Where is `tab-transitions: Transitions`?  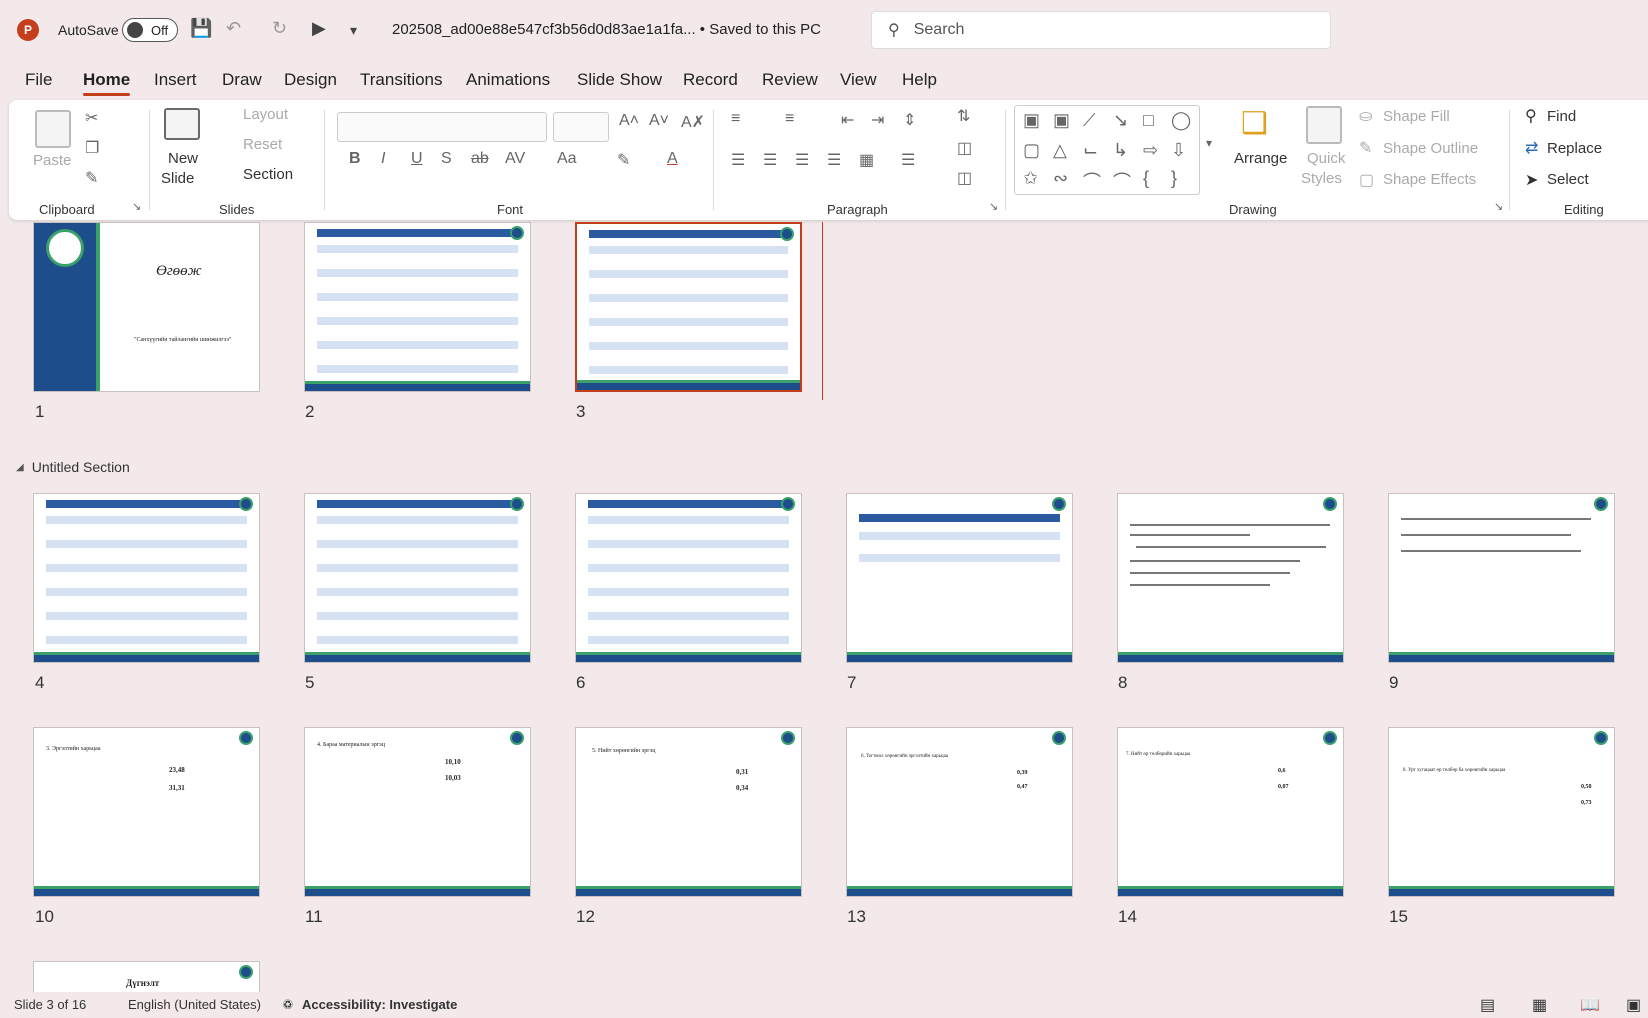 tab-transitions: Transitions is located at coordinates (401, 80).